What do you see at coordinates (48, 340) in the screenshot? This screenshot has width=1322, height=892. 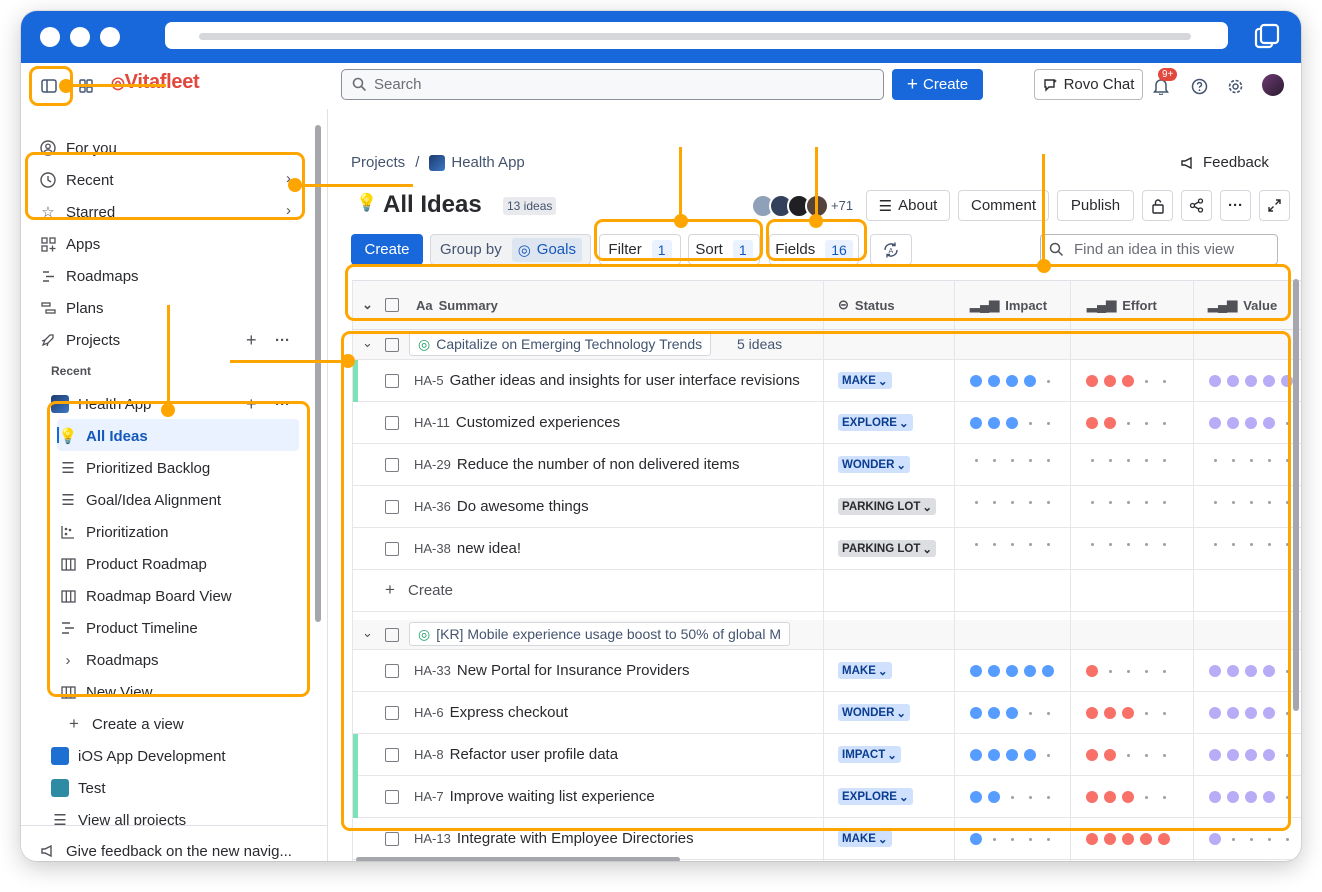 I see `rocket-icon` at bounding box center [48, 340].